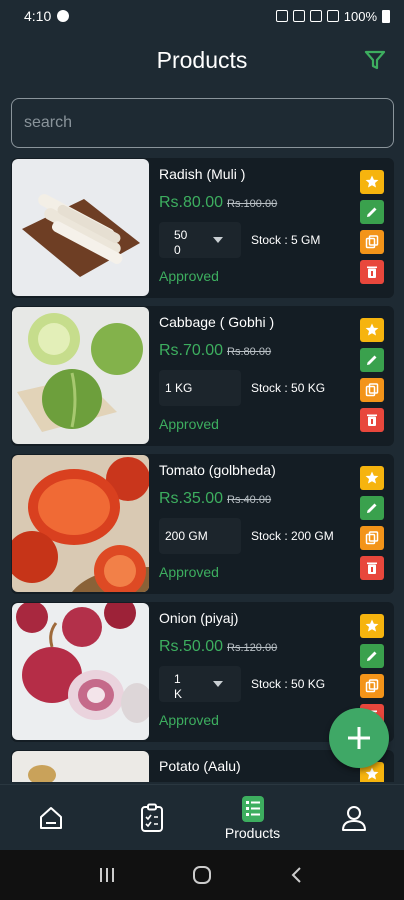 The image size is (404, 900). I want to click on home-icon, so click(50, 817).